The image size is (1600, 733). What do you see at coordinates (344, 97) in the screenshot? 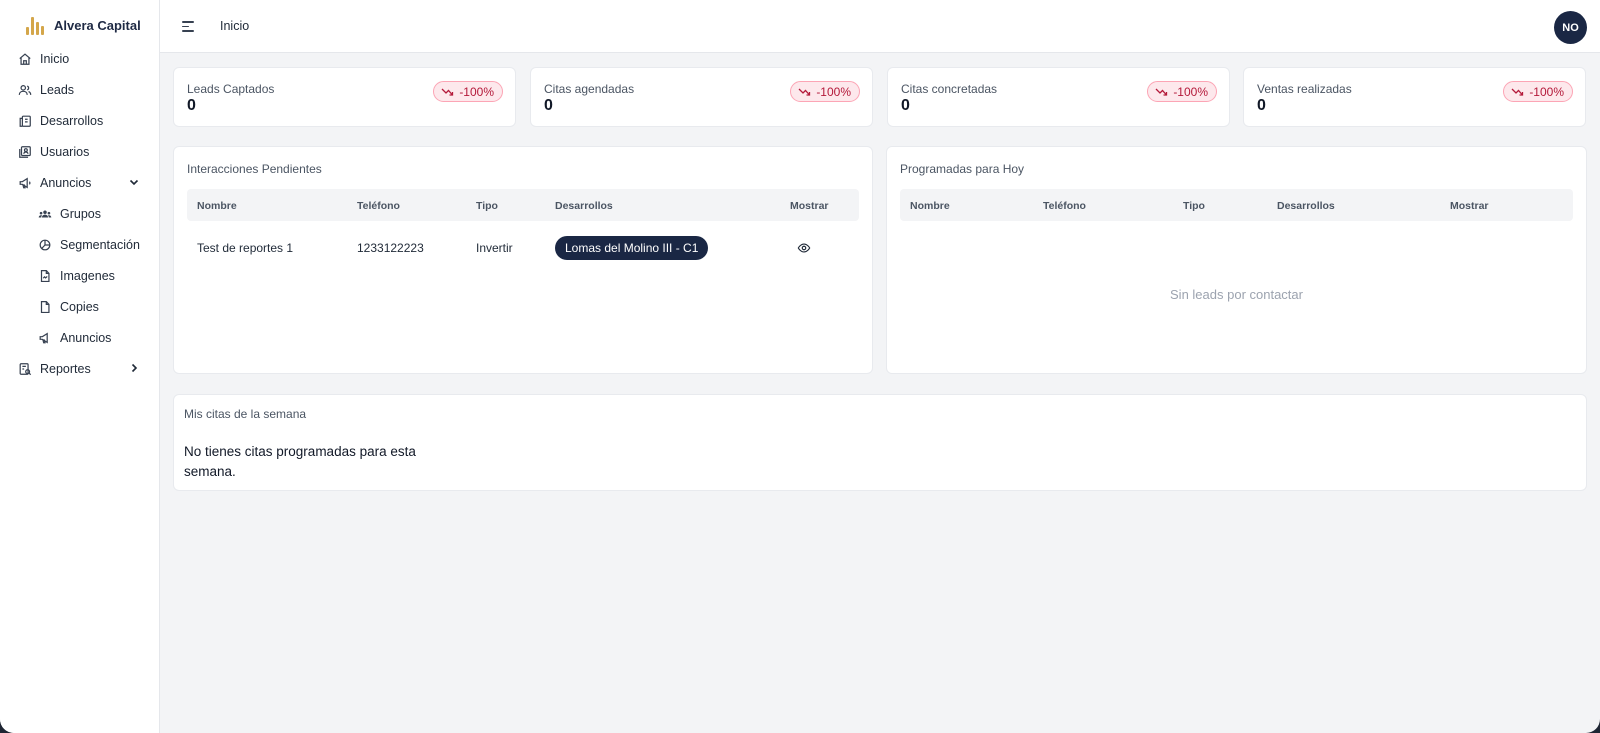
I see `stat-card-leads-captados: Leads Captados 0 -100%` at bounding box center [344, 97].